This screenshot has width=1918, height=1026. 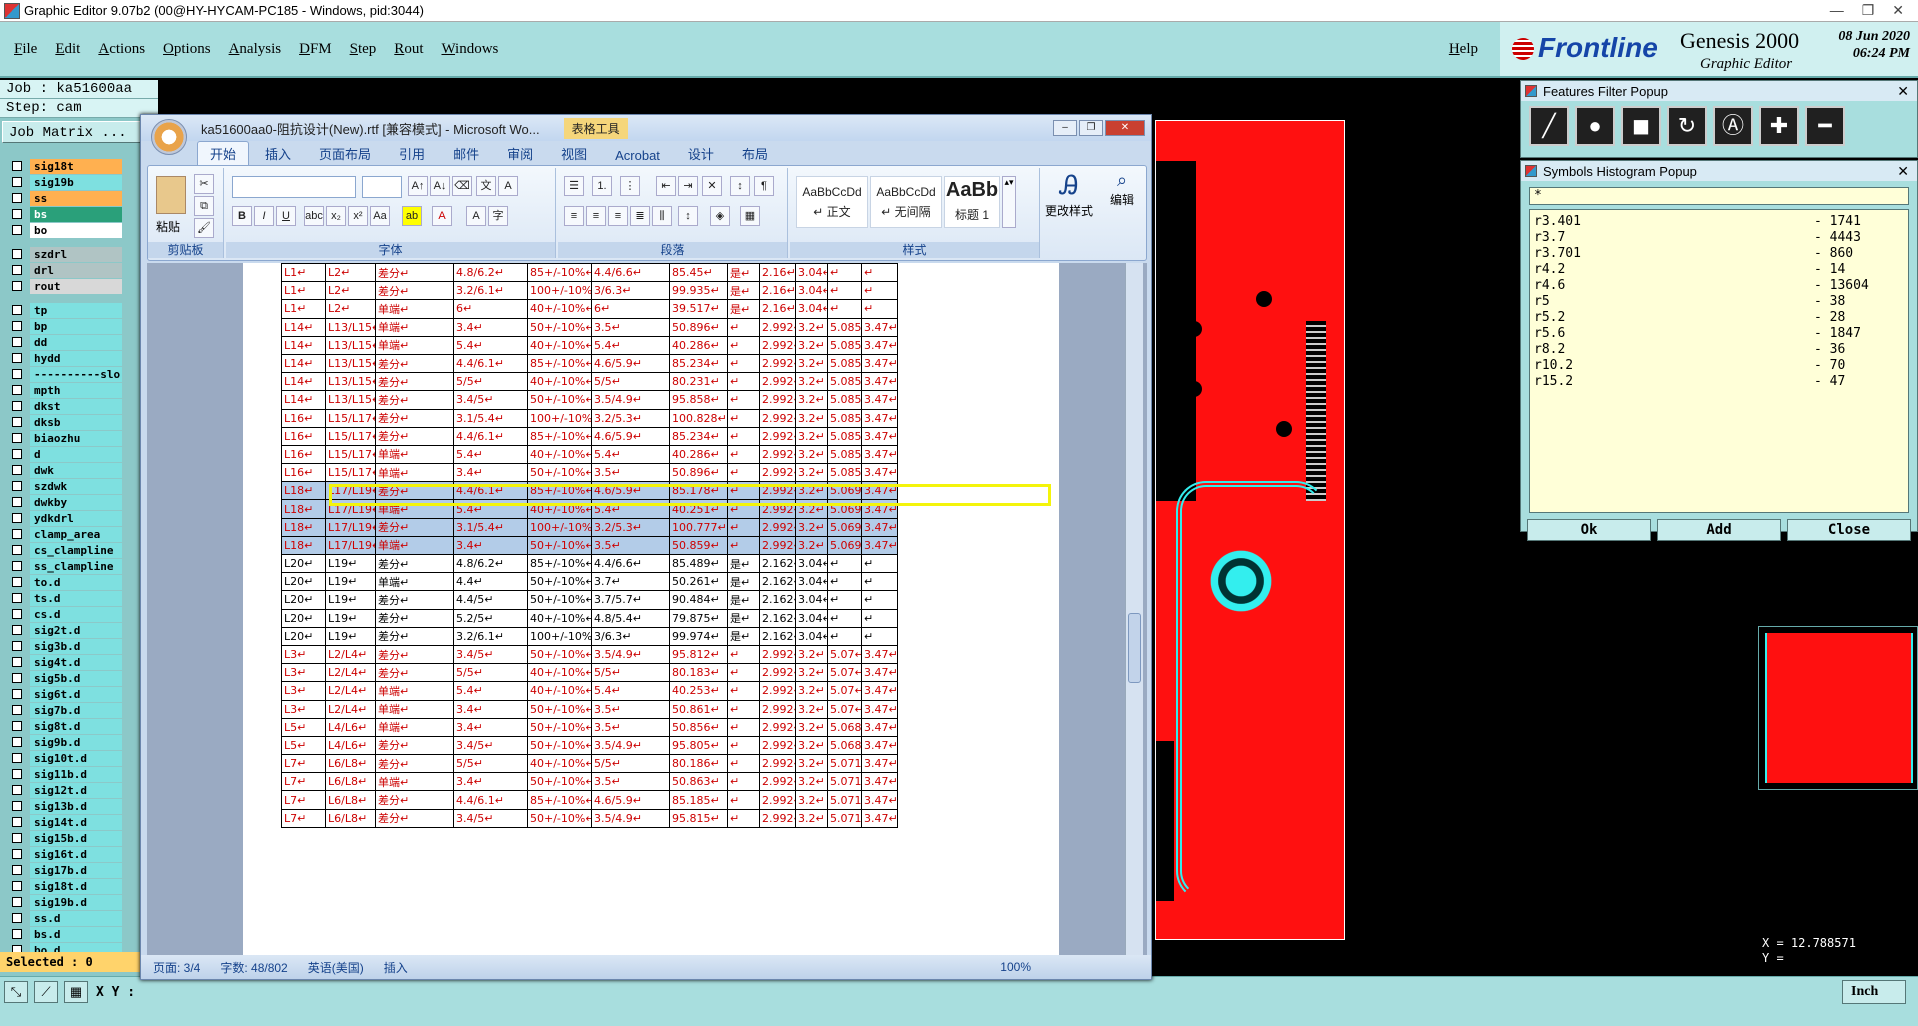 What do you see at coordinates (698, 636) in the screenshot?
I see `table-cell: 99.974↵` at bounding box center [698, 636].